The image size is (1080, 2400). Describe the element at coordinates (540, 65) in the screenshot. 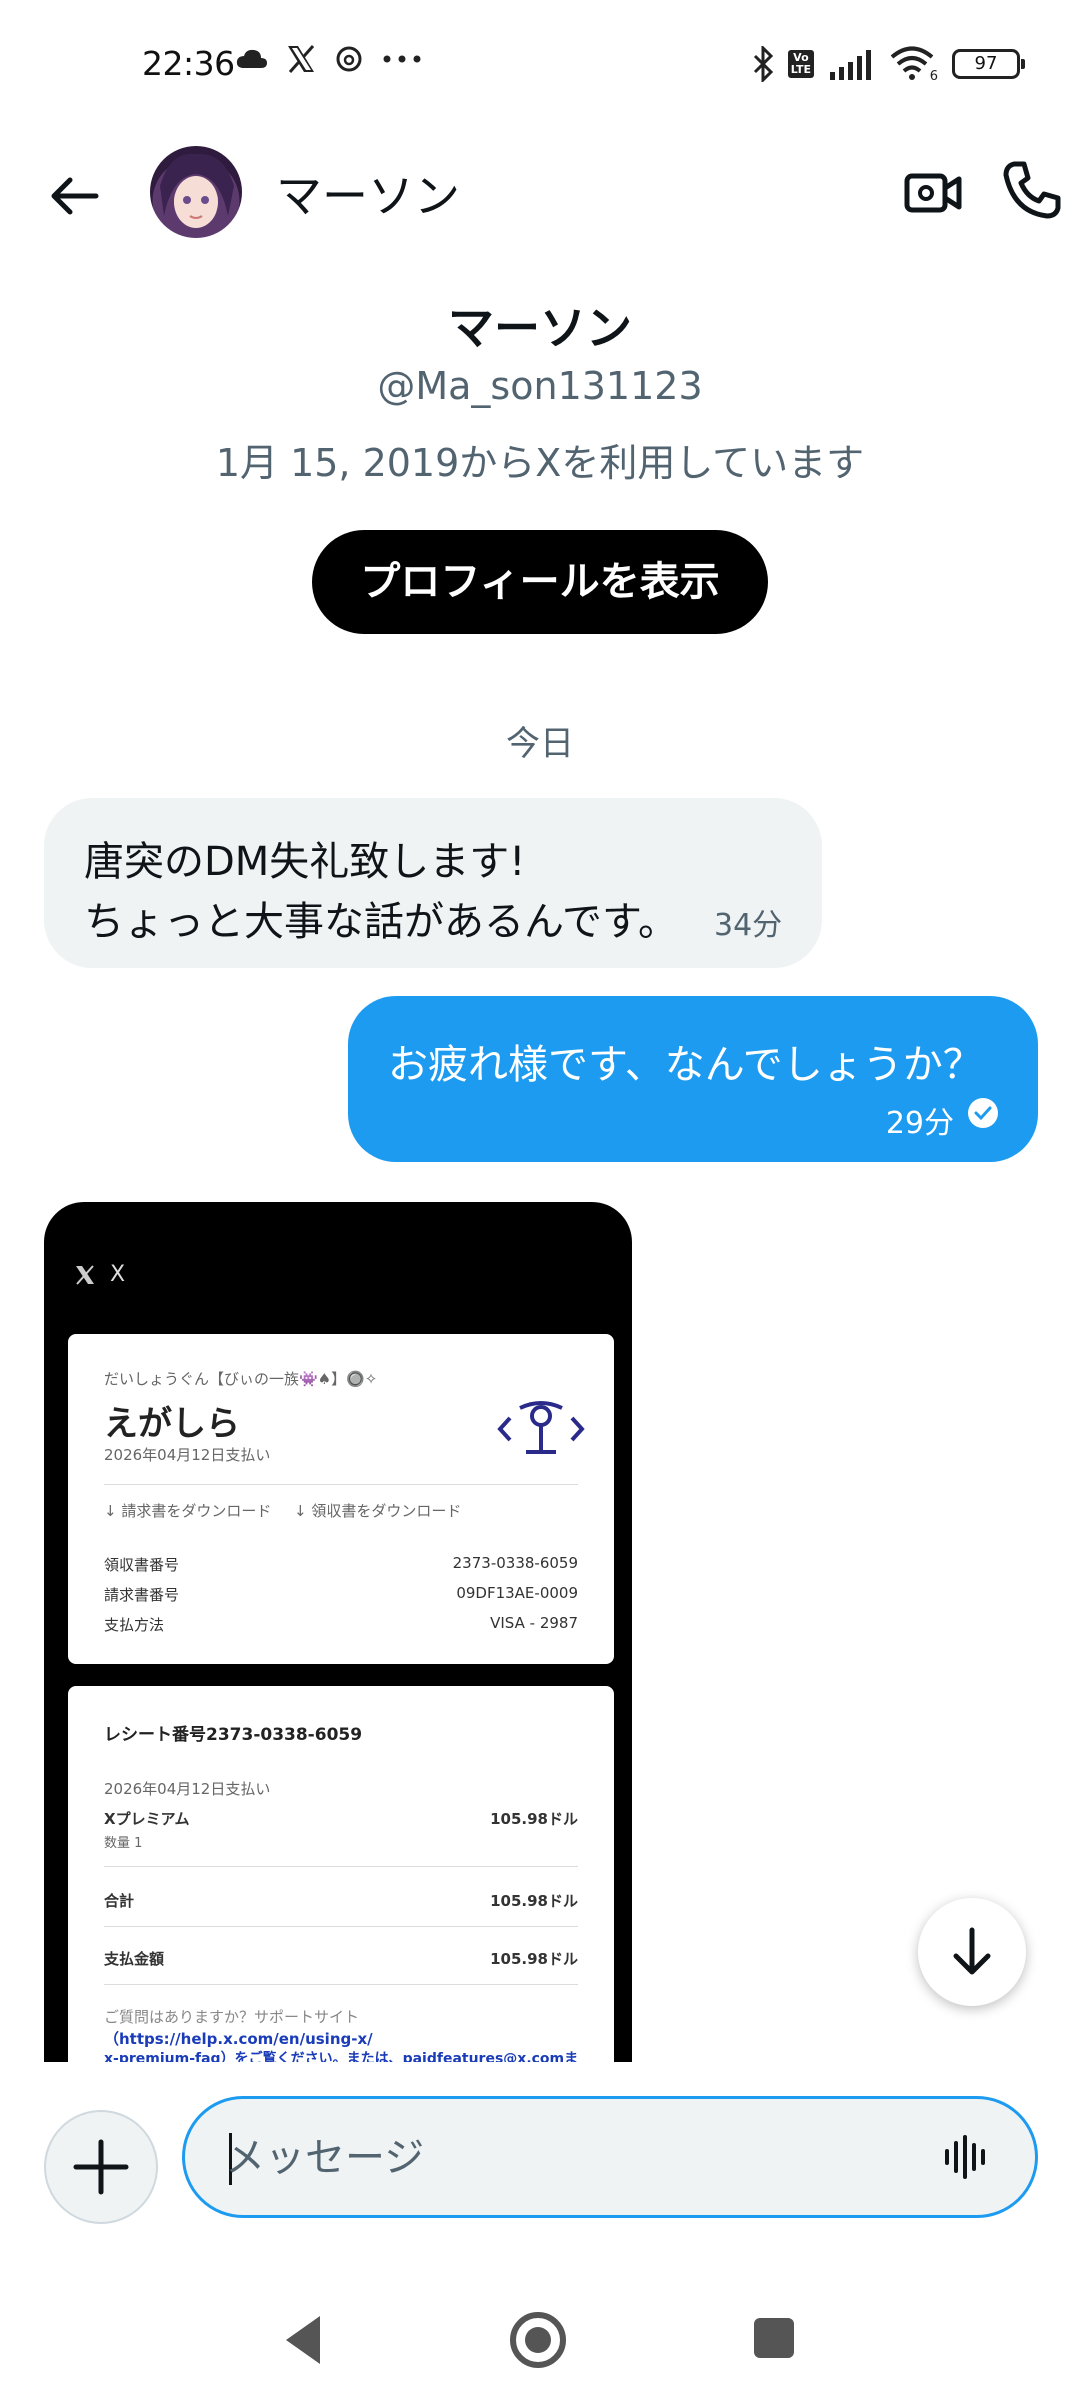

I see `status-bar: 22:36 Vo LTE 6 97` at that location.